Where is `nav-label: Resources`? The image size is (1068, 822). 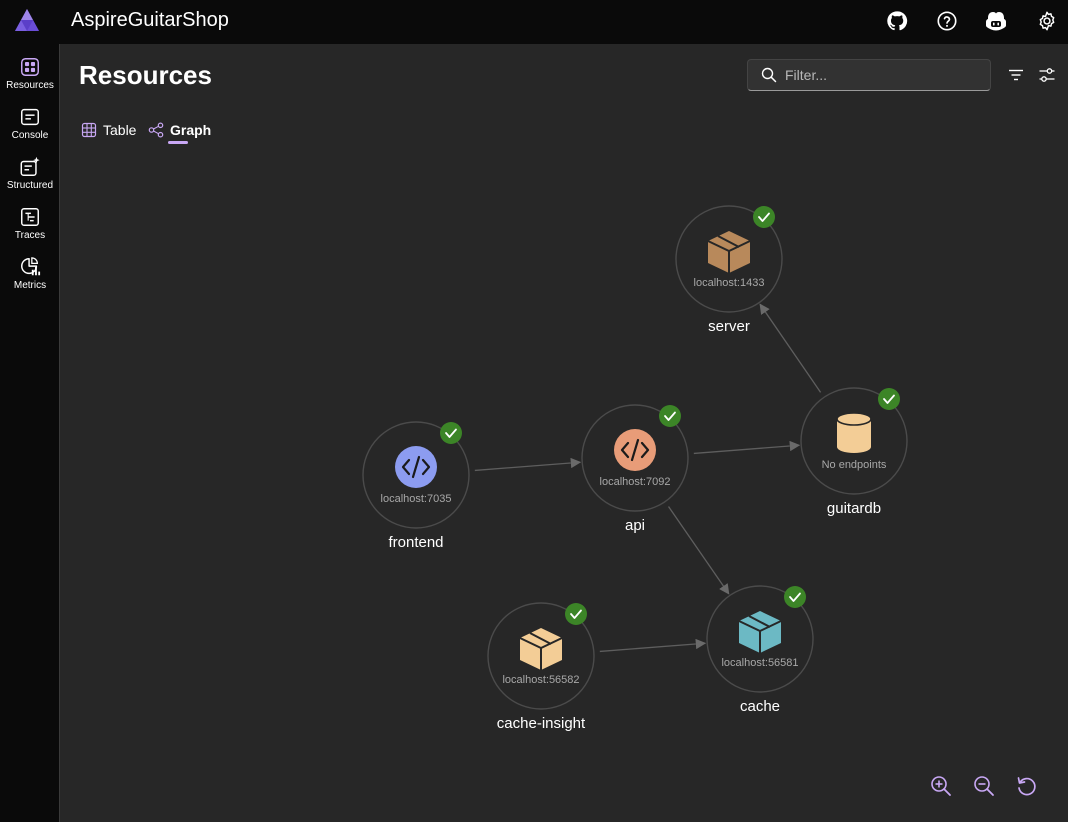
nav-label: Resources is located at coordinates (30, 85).